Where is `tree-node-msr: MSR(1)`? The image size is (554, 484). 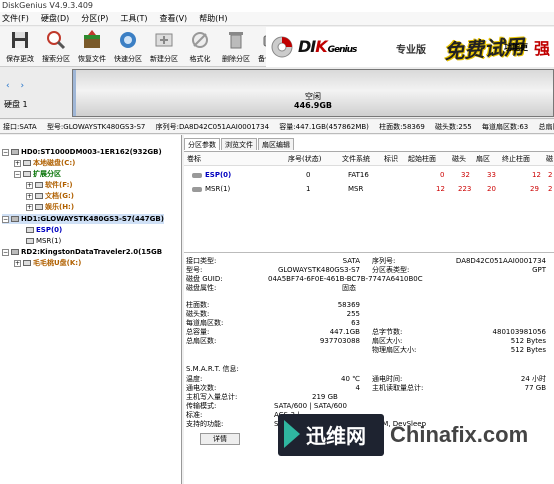 tree-node-msr: MSR(1) is located at coordinates (43, 241).